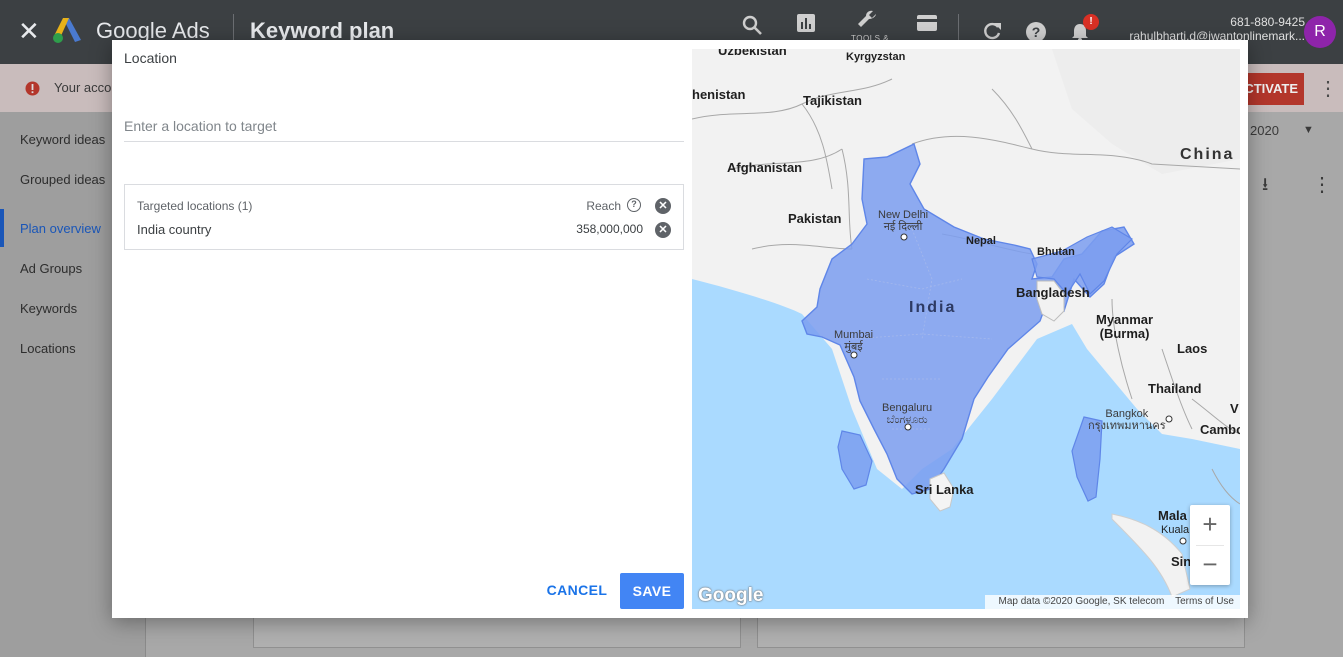  Describe the element at coordinates (1210, 565) in the screenshot. I see `zoom-out-button: −` at that location.